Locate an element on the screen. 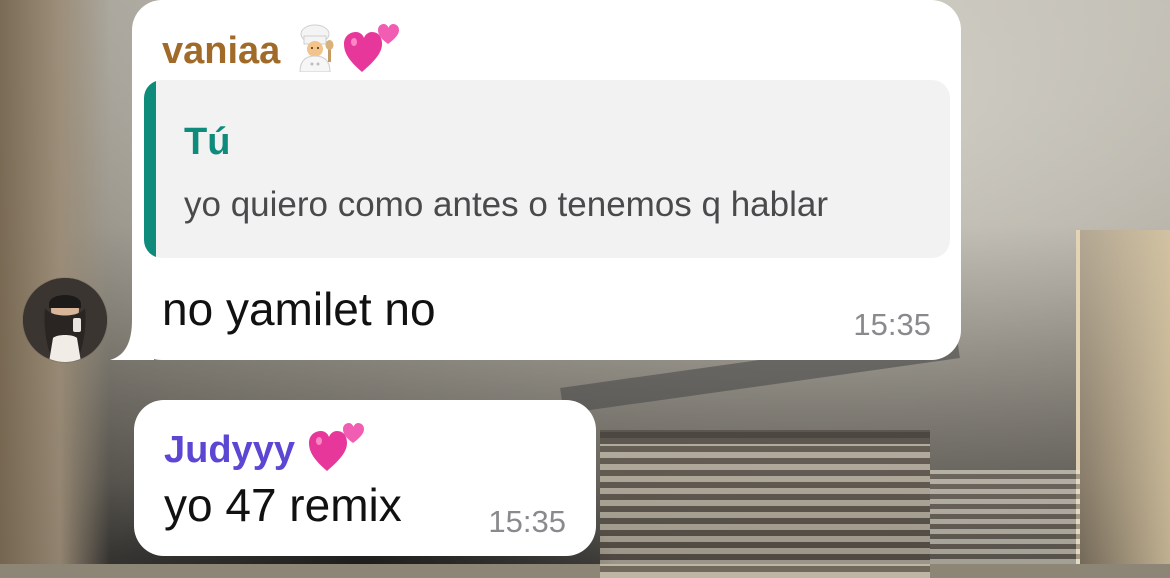 The height and width of the screenshot is (578, 1170). message-text: no yamilet no is located at coordinates (299, 309).